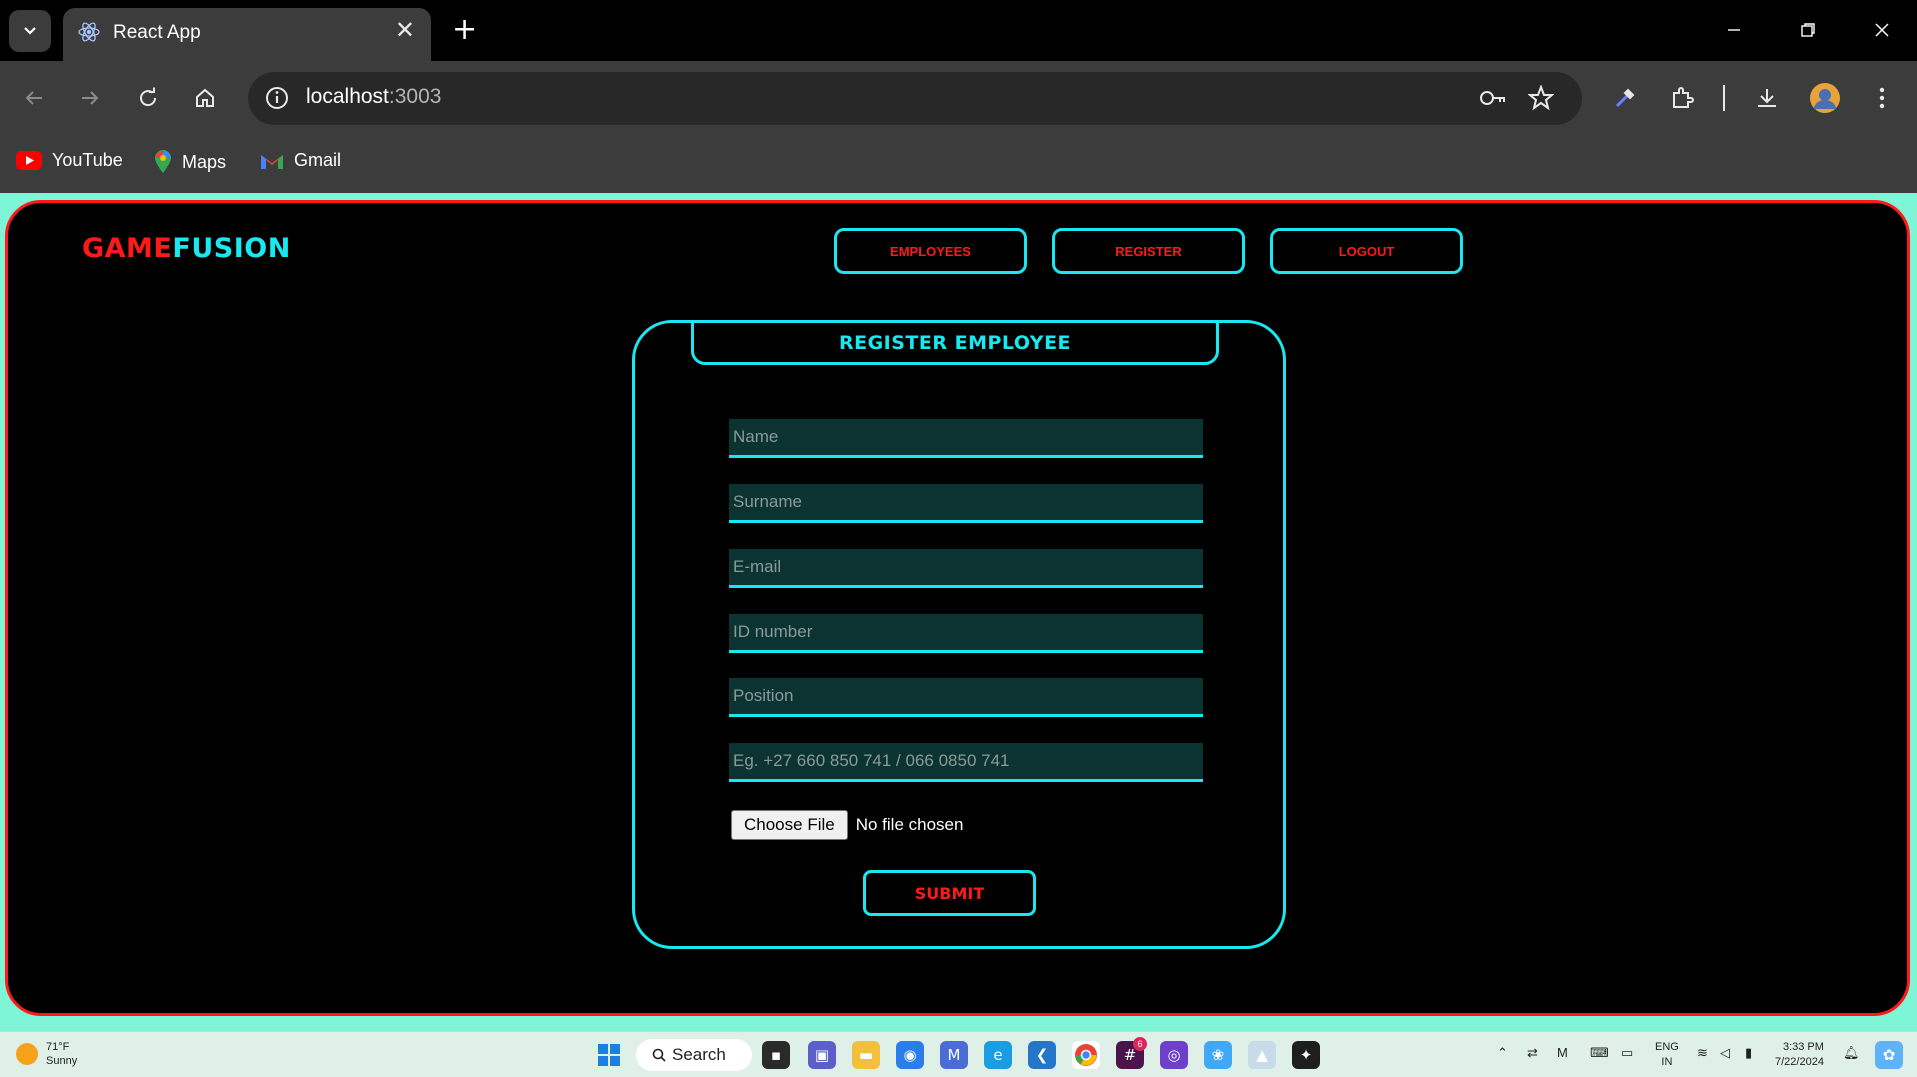 The height and width of the screenshot is (1077, 1917). I want to click on back-button, so click(34, 98).